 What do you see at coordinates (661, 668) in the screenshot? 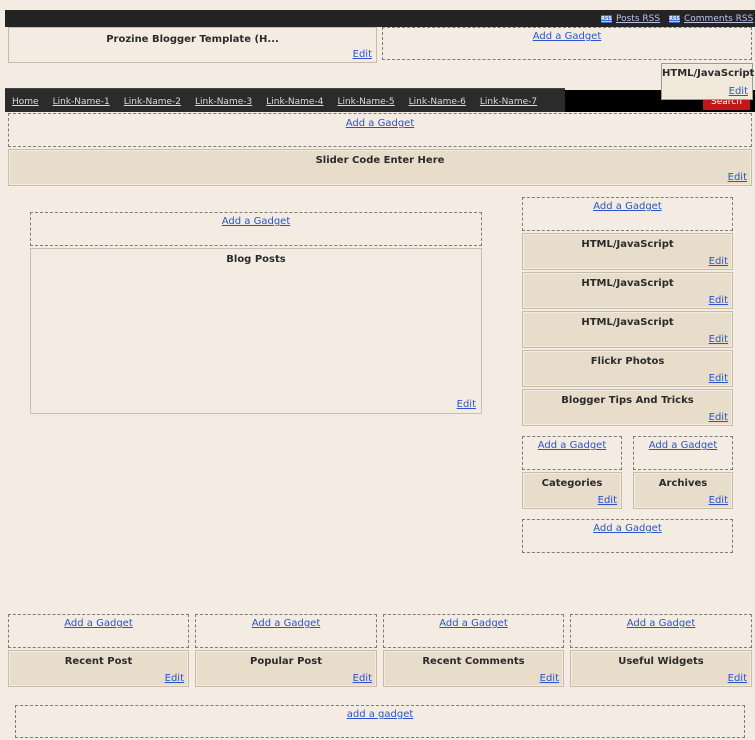
I see `useful-widgets-widget: Useful Widgets Edit` at bounding box center [661, 668].